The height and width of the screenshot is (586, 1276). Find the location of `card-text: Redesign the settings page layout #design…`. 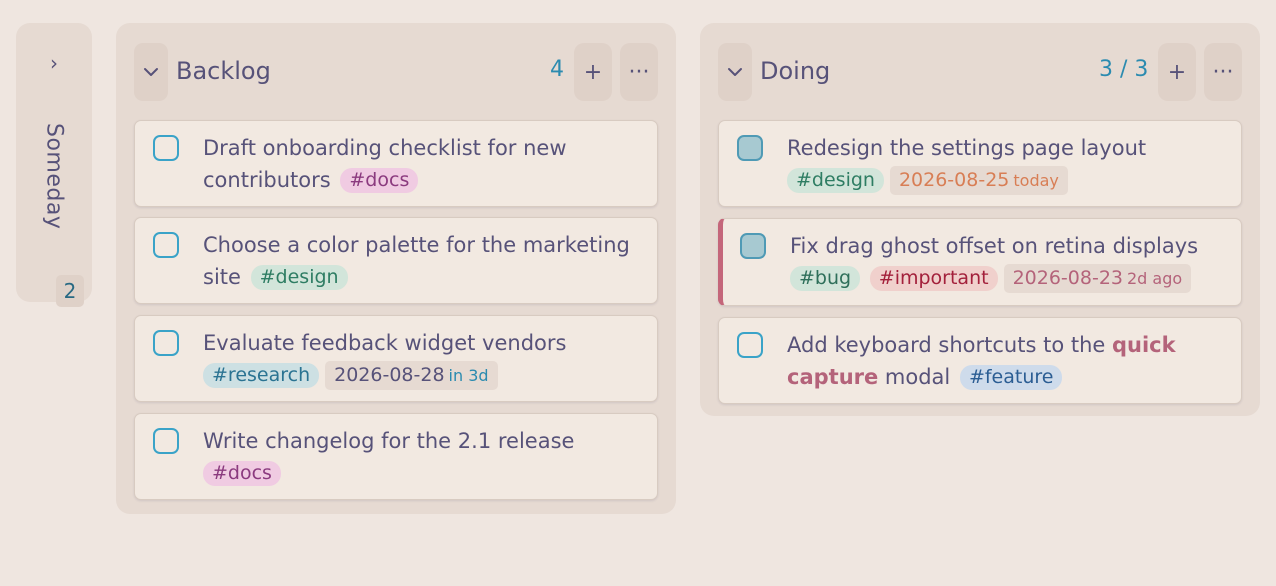

card-text: Redesign the settings page layout #design… is located at coordinates (1007, 164).